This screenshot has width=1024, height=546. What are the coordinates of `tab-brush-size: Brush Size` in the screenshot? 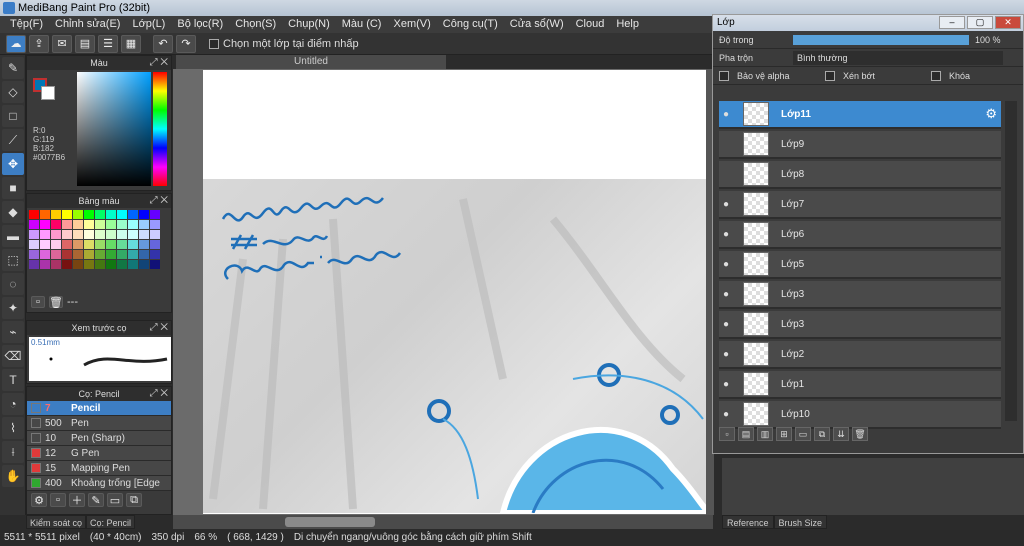 It's located at (800, 522).